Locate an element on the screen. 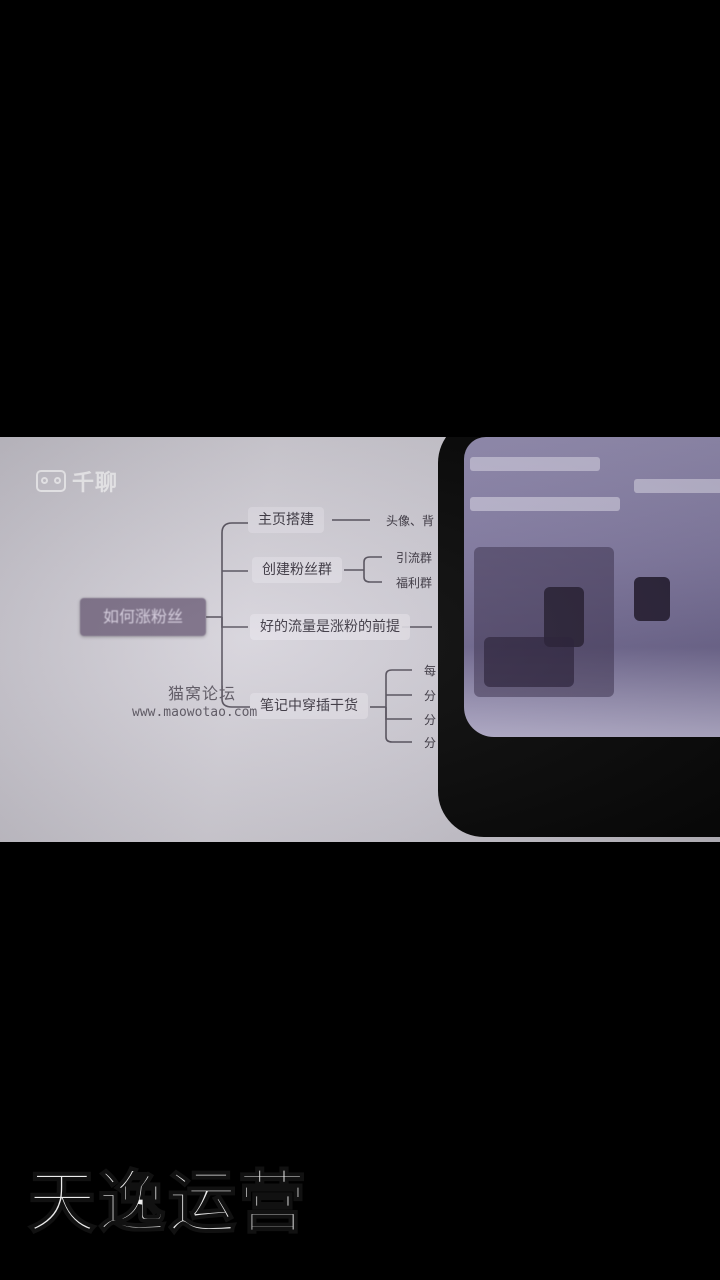 This screenshot has height=1280, width=720. smartphone is located at coordinates (579, 637).